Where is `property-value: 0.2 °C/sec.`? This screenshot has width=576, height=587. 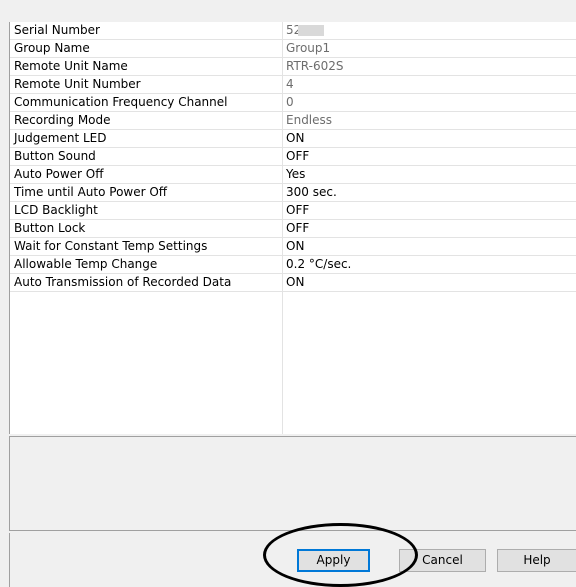 property-value: 0.2 °C/sec. is located at coordinates (318, 264).